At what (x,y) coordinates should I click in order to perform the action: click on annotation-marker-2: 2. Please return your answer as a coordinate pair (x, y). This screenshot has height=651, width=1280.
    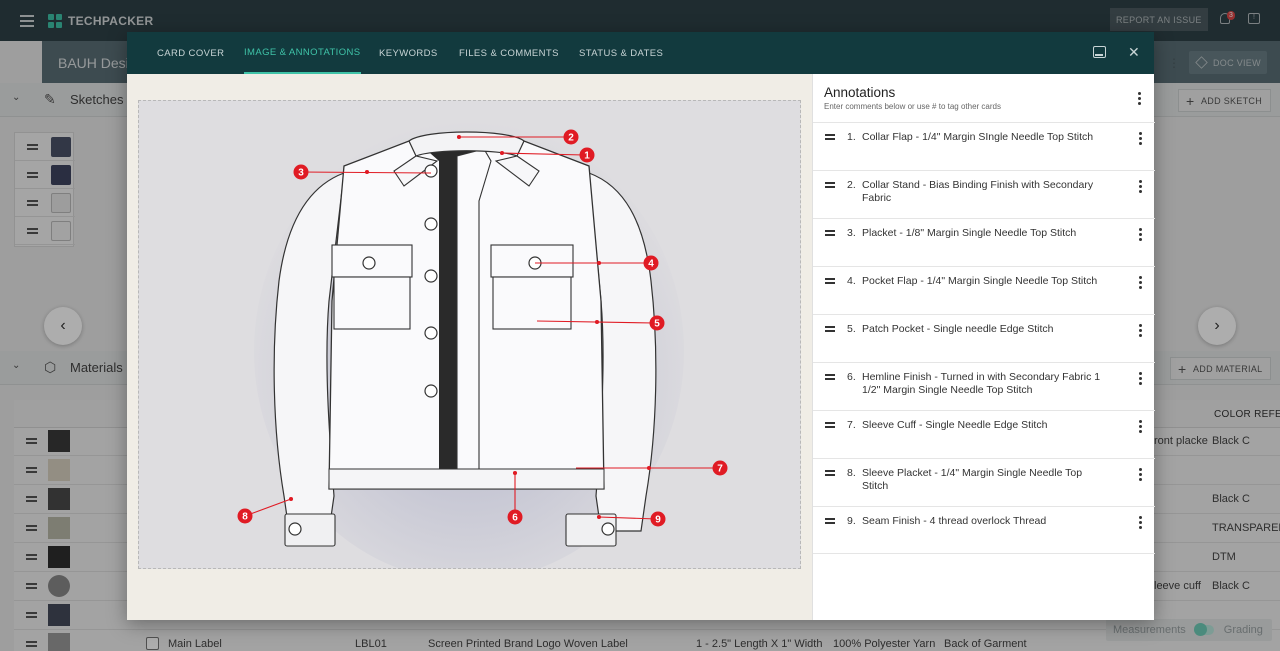
    Looking at the image, I should click on (571, 137).